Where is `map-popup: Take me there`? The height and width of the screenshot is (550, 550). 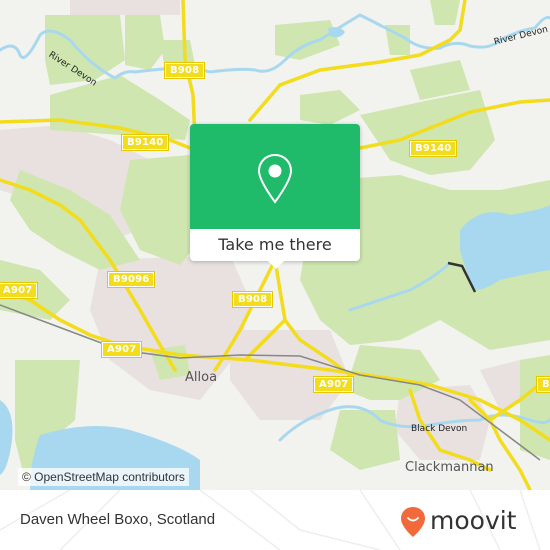
map-popup: Take me there is located at coordinates (275, 196).